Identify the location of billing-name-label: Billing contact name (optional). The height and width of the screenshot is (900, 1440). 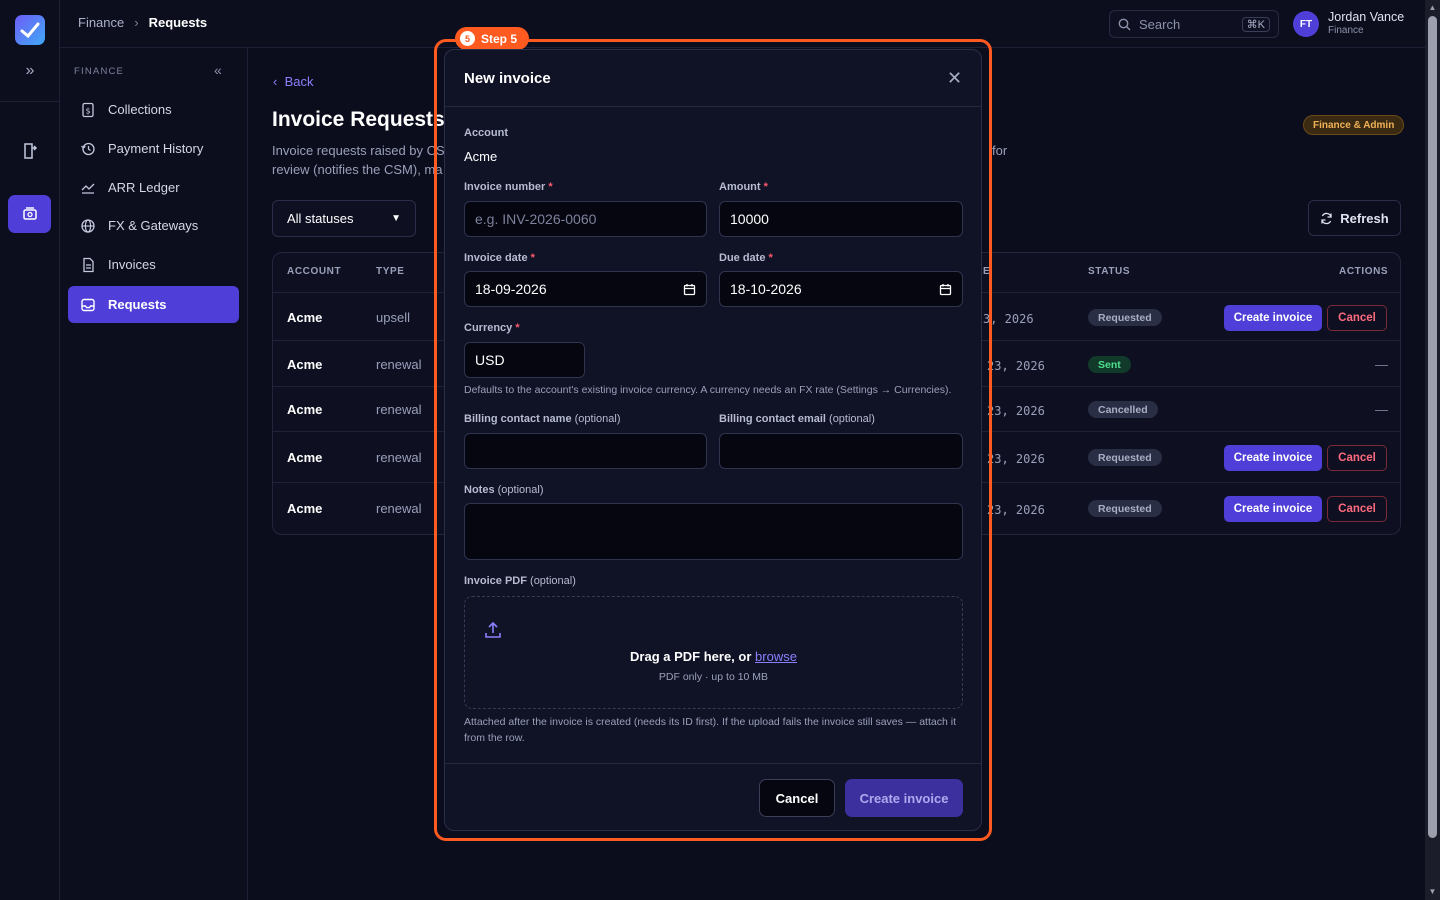
(542, 419).